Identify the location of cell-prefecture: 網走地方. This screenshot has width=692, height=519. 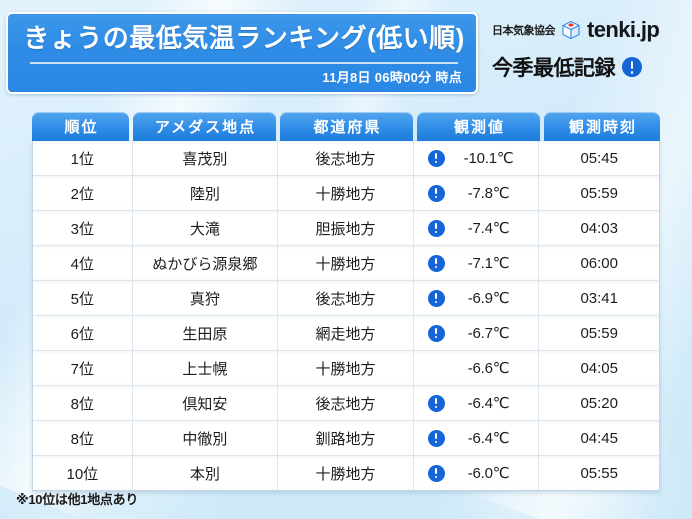
(346, 333).